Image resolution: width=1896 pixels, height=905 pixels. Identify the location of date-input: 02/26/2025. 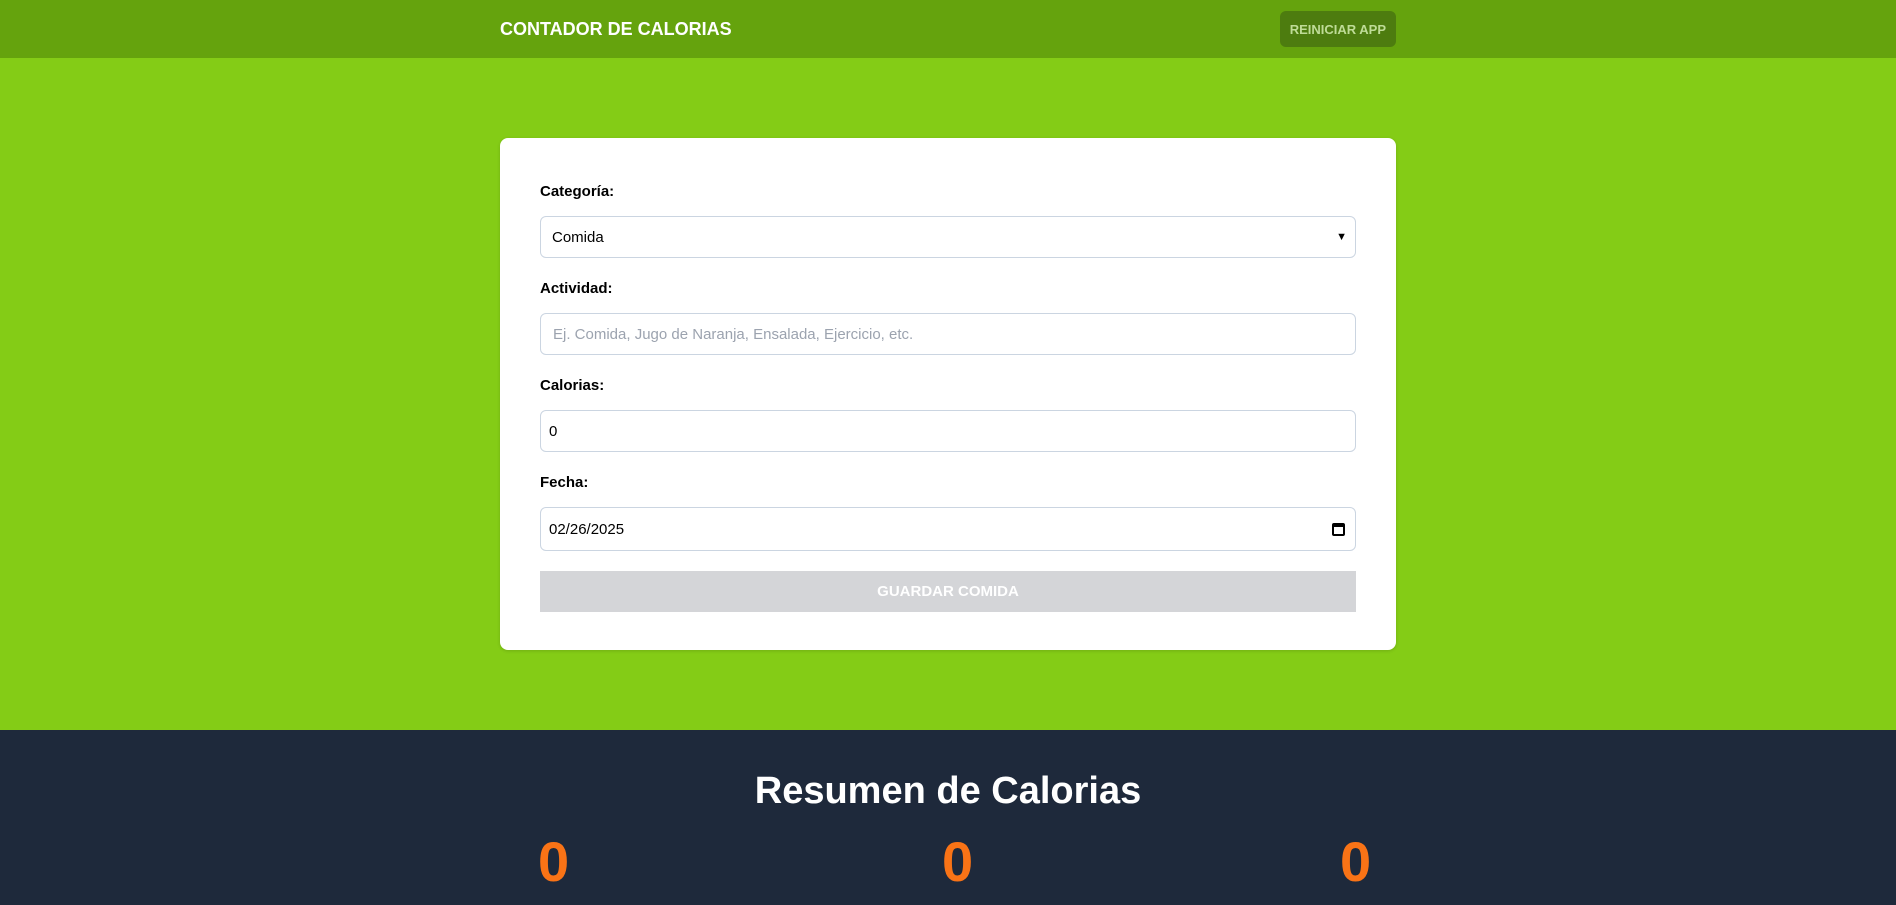
(948, 529).